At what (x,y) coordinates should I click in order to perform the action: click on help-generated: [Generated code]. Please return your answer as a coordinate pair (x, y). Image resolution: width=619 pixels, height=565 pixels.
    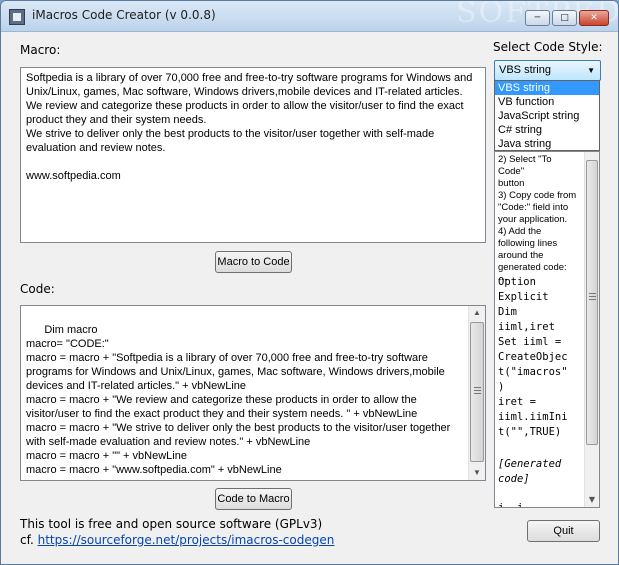
    Looking at the image, I should click on (530, 471).